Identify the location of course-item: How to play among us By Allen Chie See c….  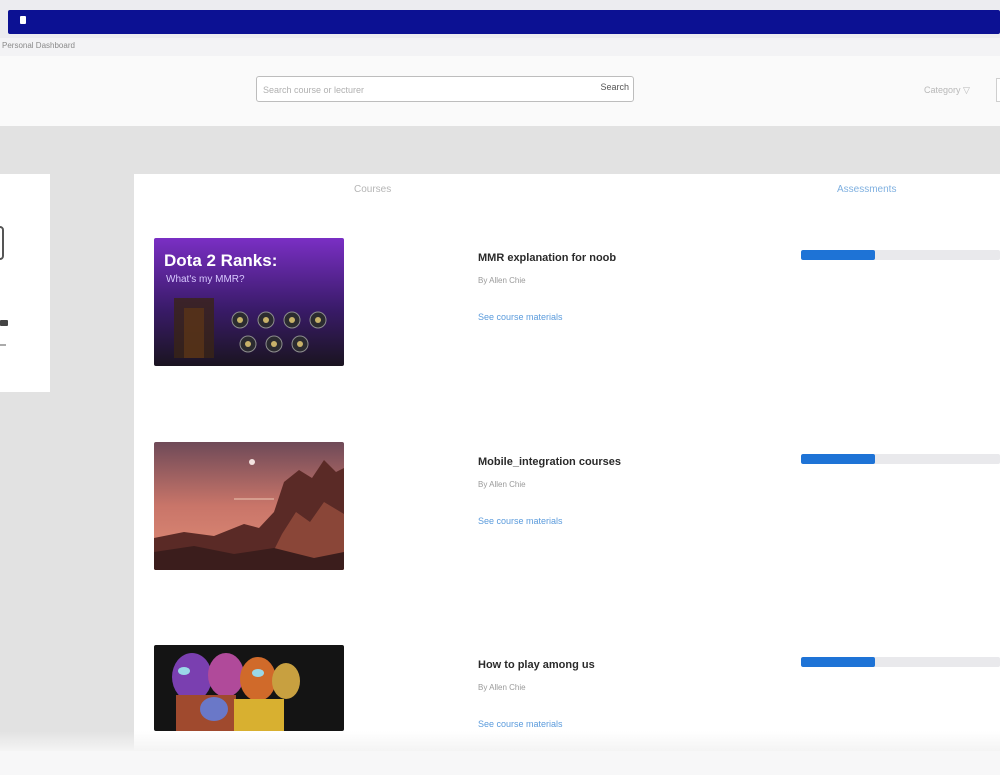
(567, 710).